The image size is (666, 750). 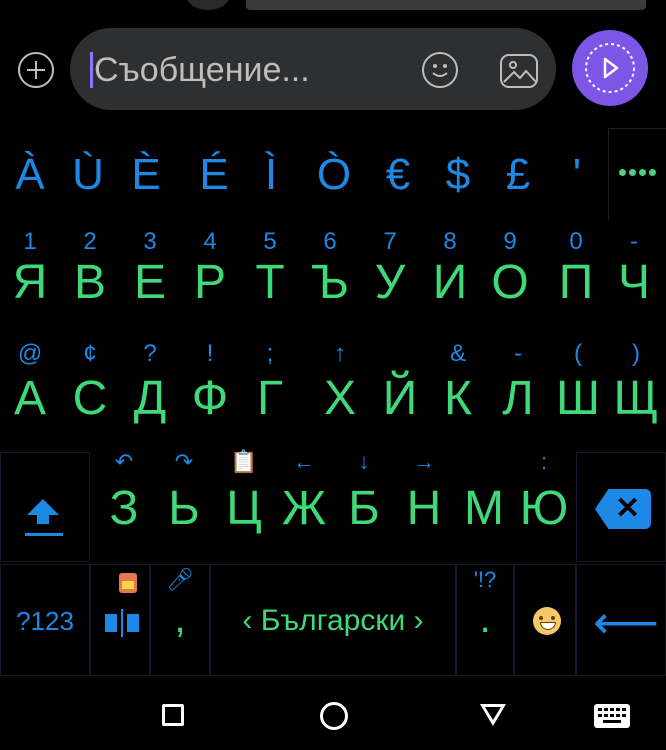 What do you see at coordinates (578, 390) in the screenshot?
I see `key: (Ш` at bounding box center [578, 390].